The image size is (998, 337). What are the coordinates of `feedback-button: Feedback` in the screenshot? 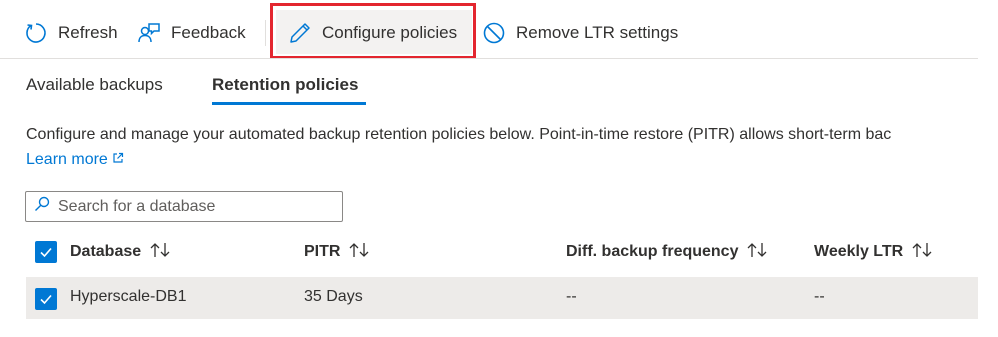 It's located at (191, 33).